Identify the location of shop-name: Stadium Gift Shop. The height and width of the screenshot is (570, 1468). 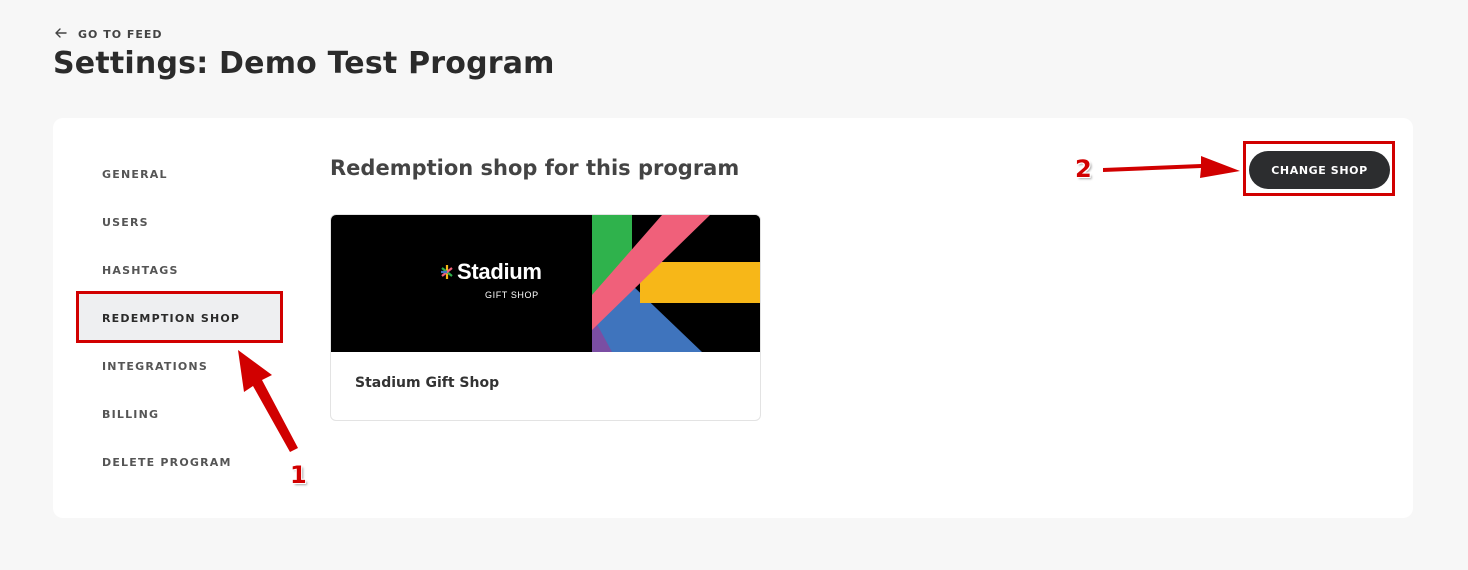
(427, 383).